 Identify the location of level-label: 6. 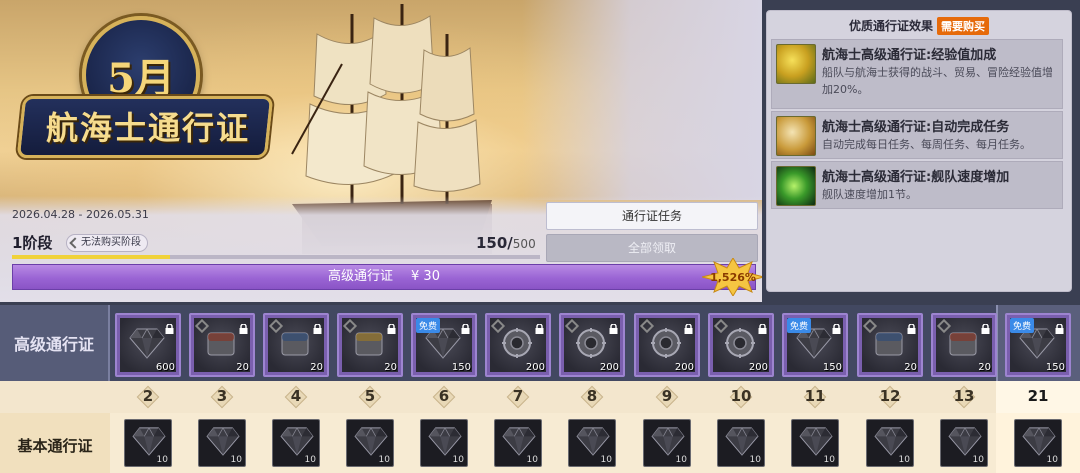
(444, 396).